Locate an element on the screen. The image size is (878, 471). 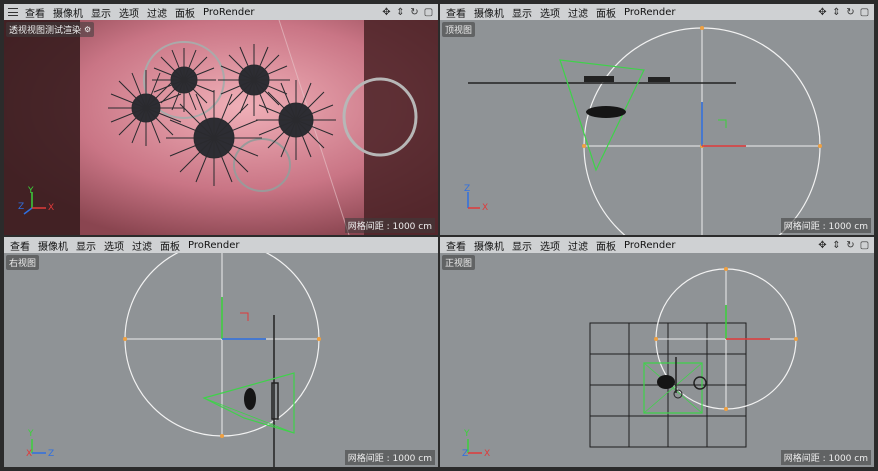
viewport-label: 正视图 is located at coordinates (459, 262).